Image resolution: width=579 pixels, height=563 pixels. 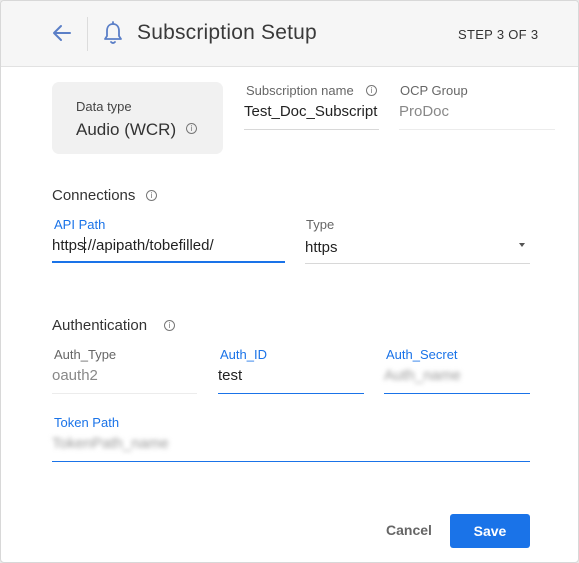 What do you see at coordinates (87, 34) in the screenshot?
I see `header-divider` at bounding box center [87, 34].